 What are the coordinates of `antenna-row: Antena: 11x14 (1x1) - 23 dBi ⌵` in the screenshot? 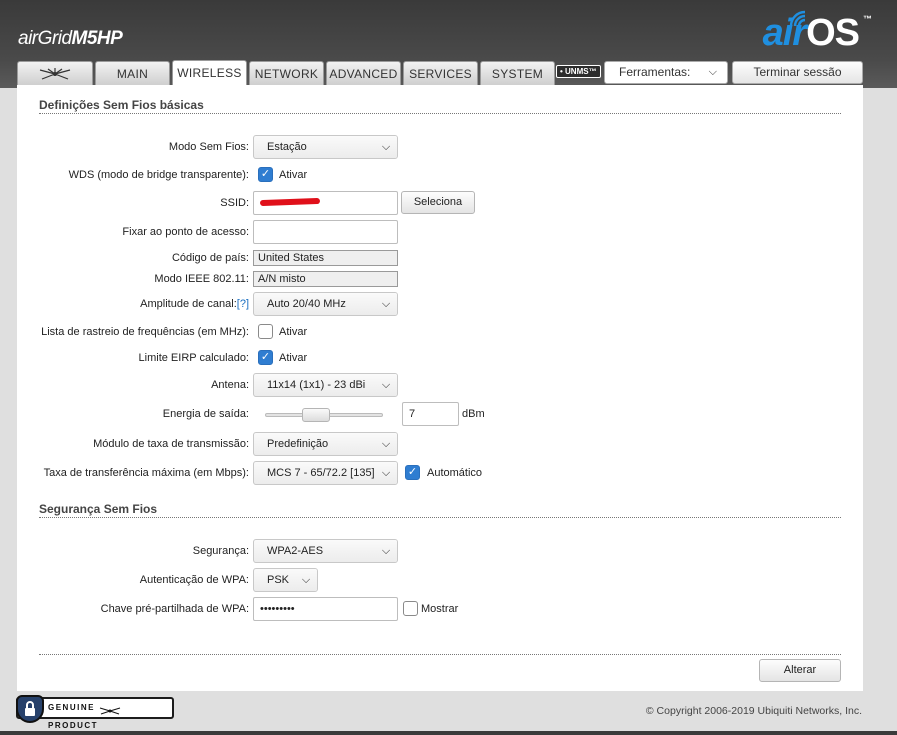 It's located at (440, 385).